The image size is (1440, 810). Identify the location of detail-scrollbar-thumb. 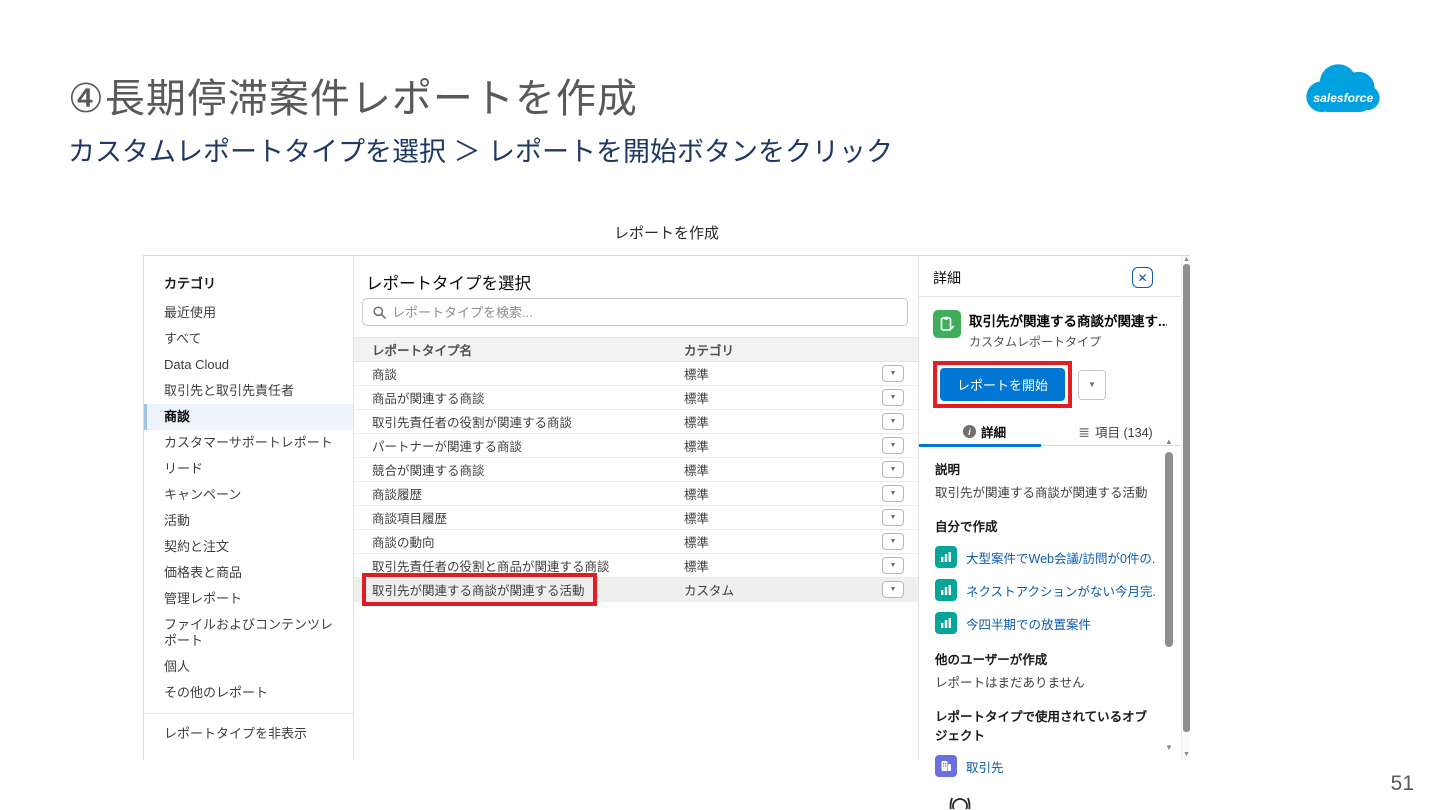
(1169, 549).